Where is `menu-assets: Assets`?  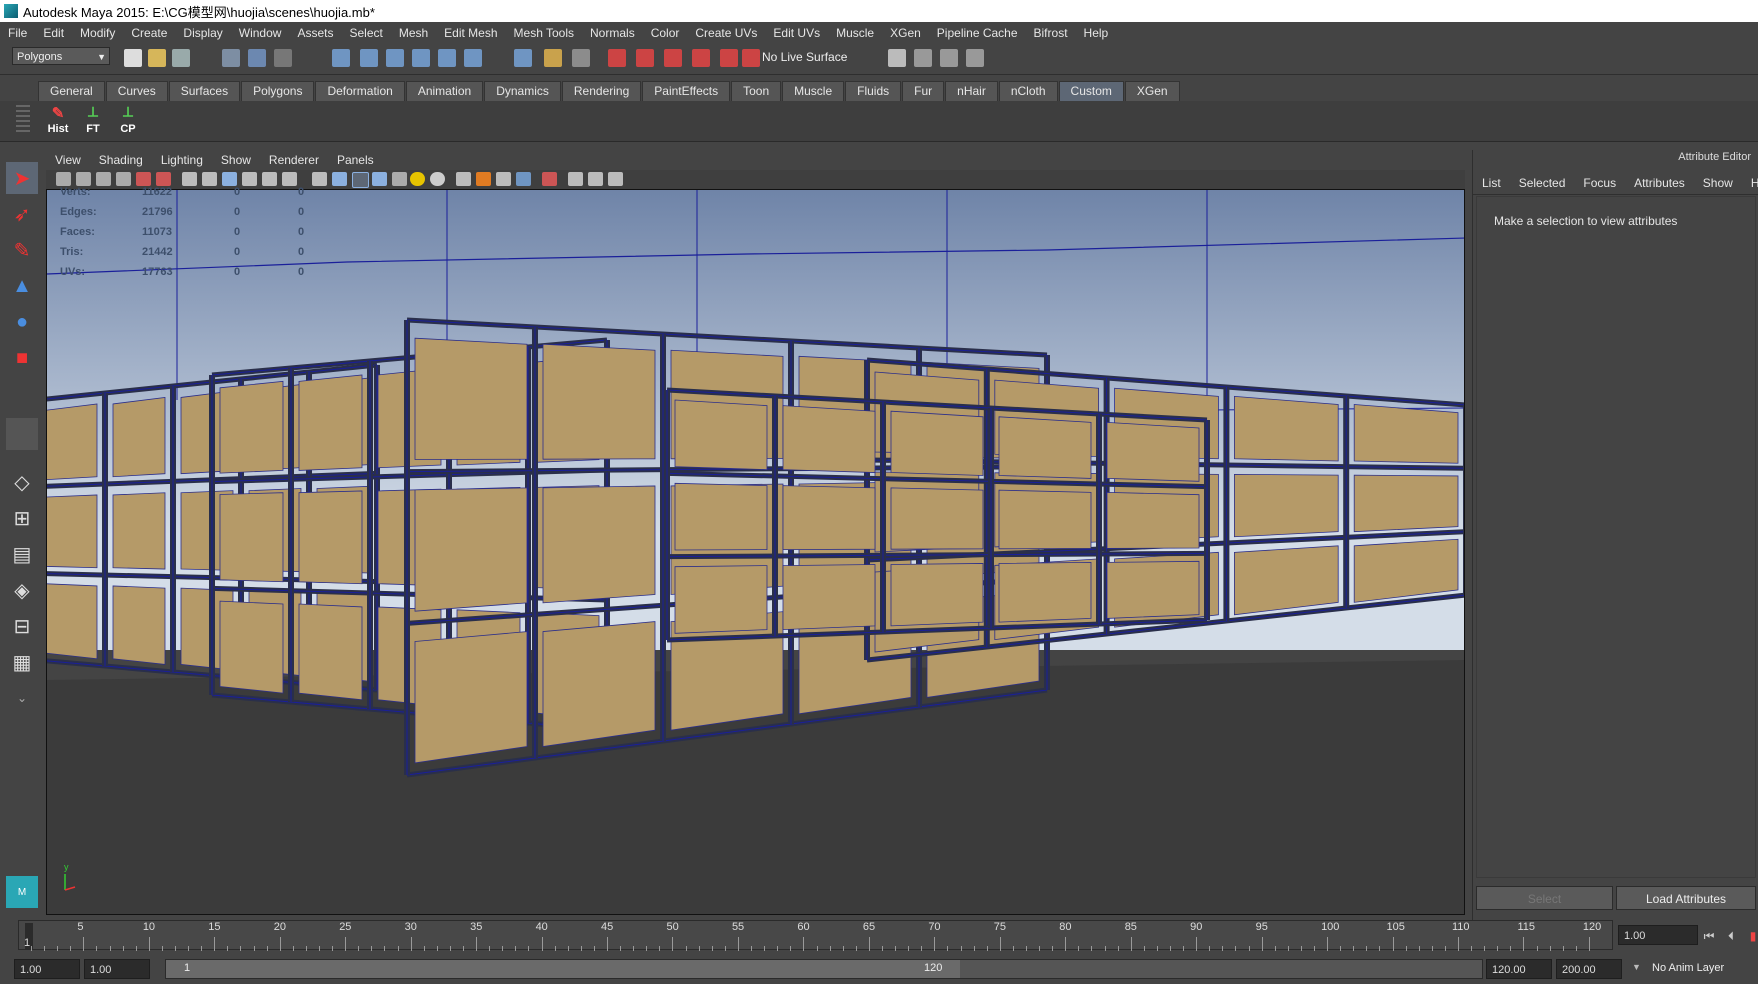
menu-assets: Assets is located at coordinates (315, 33).